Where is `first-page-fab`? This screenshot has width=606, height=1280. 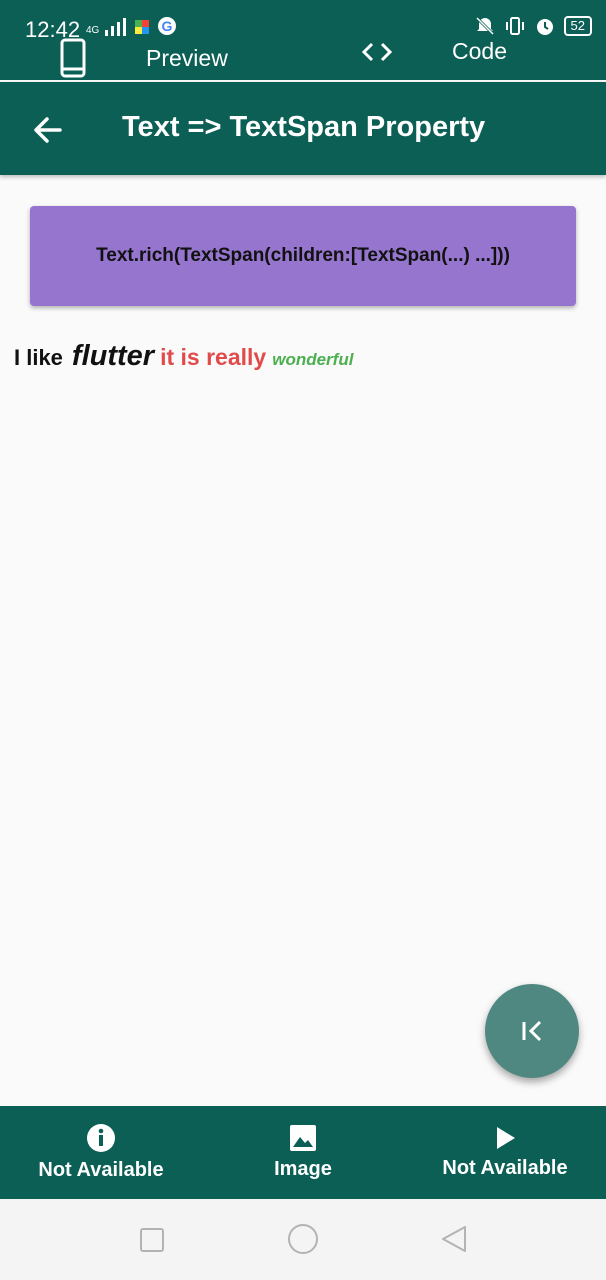 first-page-fab is located at coordinates (532, 1031).